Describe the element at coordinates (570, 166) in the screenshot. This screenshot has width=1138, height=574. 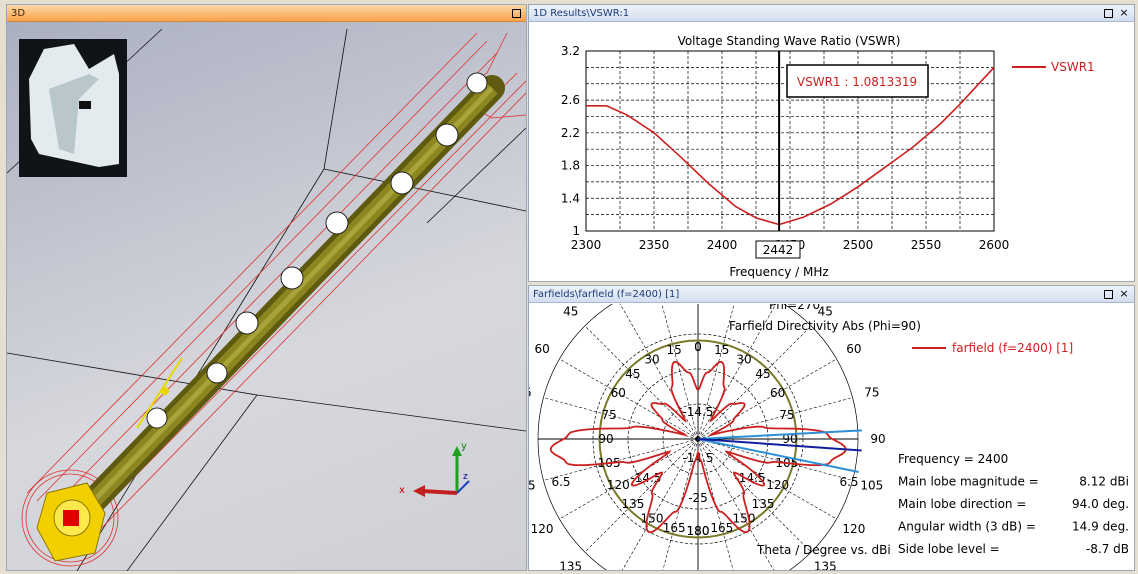
I see `y-tick-label: 1.8` at that location.